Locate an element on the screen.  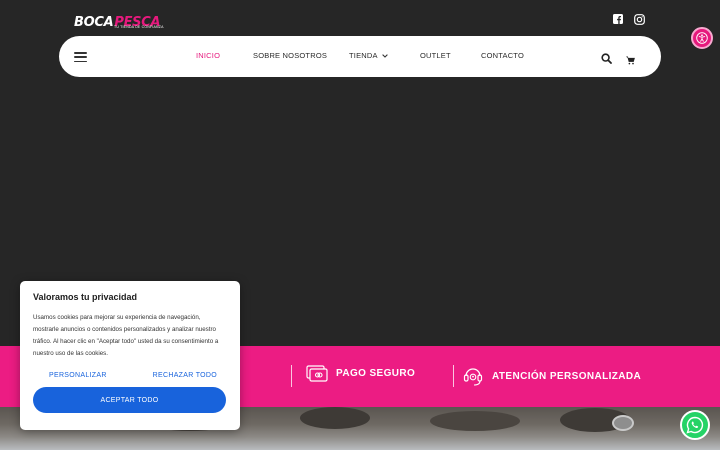
nav-item-inicio: INICIO is located at coordinates (208, 55).